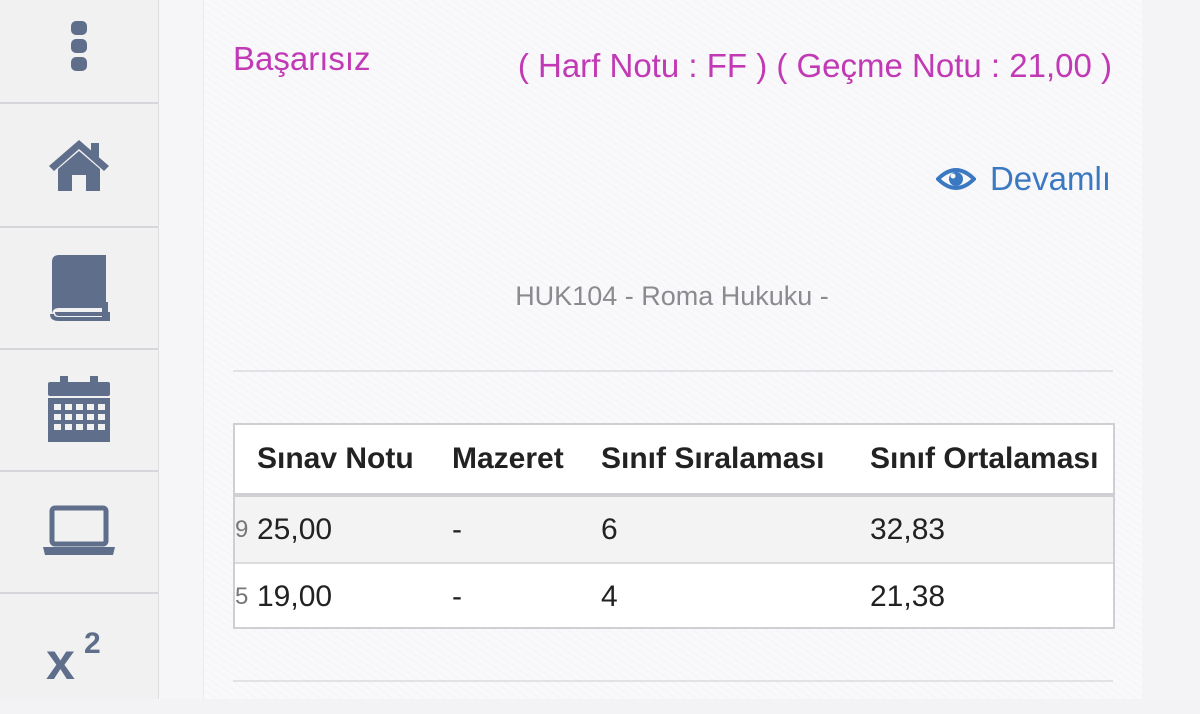  Describe the element at coordinates (60, 658) in the screenshot. I see `svg-text: x` at that location.